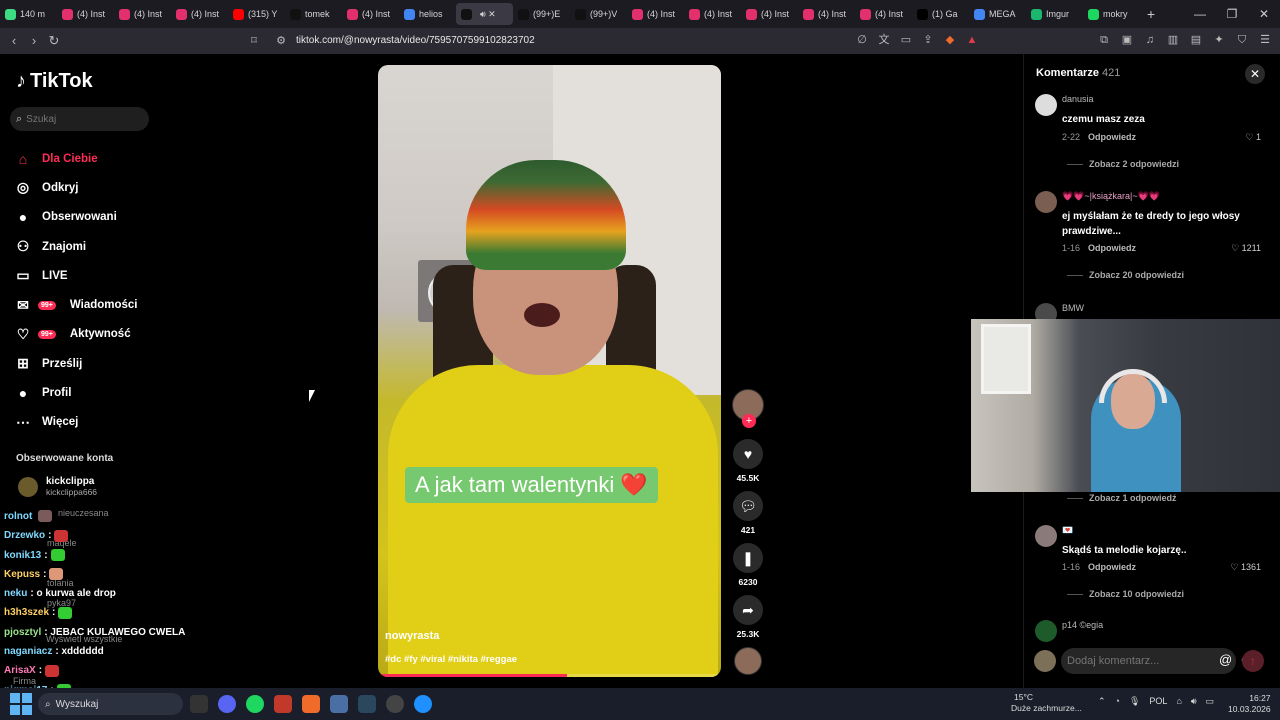  I want to click on translate-icon: 文, so click(884, 40).